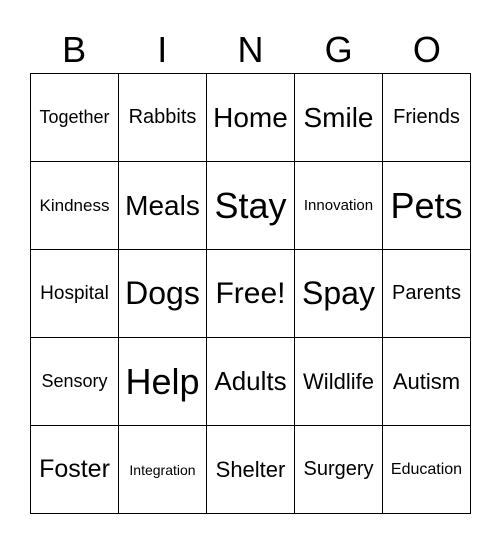 The image size is (500, 544). What do you see at coordinates (75, 118) in the screenshot?
I see `bingo-cell: Together` at bounding box center [75, 118].